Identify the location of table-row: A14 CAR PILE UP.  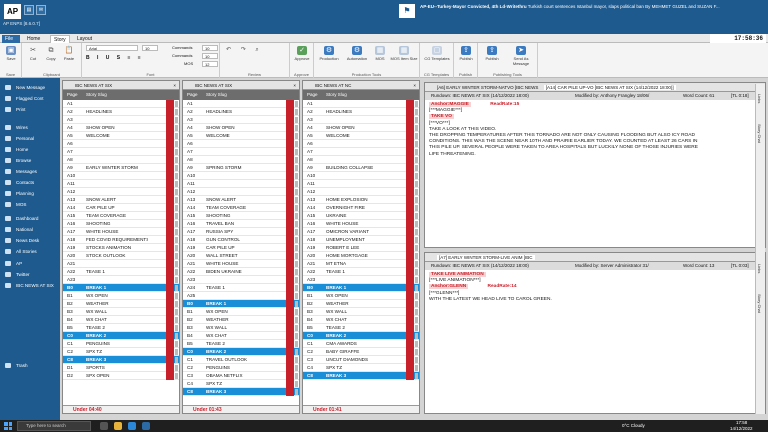
(121, 208).